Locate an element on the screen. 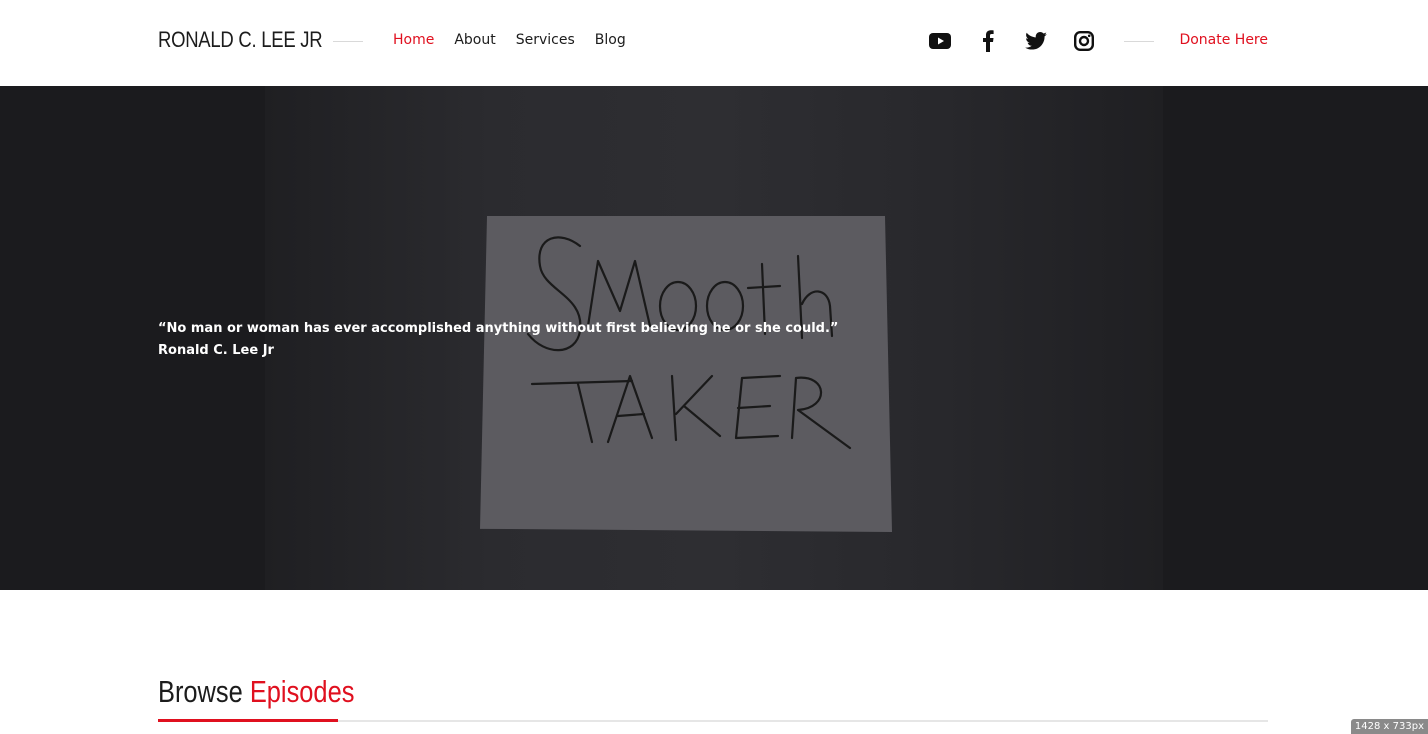 The image size is (1428, 734). twitter-icon is located at coordinates (1036, 41).